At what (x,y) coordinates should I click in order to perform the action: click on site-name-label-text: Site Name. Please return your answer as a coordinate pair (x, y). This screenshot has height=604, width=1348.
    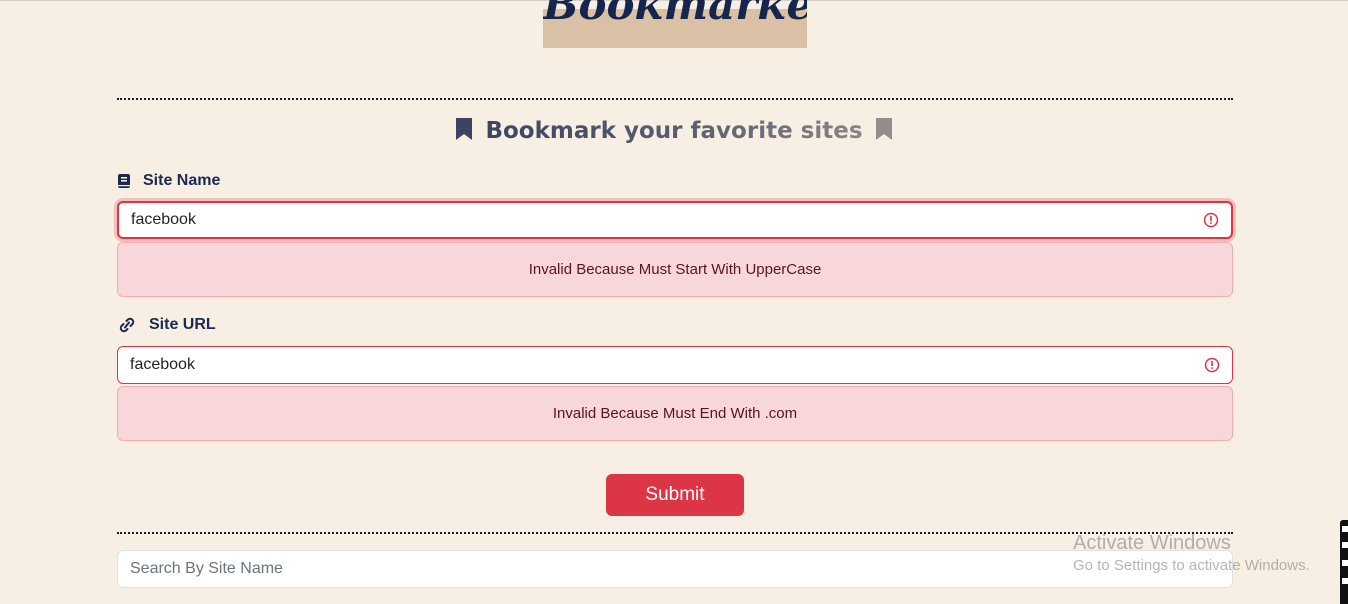
    Looking at the image, I should click on (182, 180).